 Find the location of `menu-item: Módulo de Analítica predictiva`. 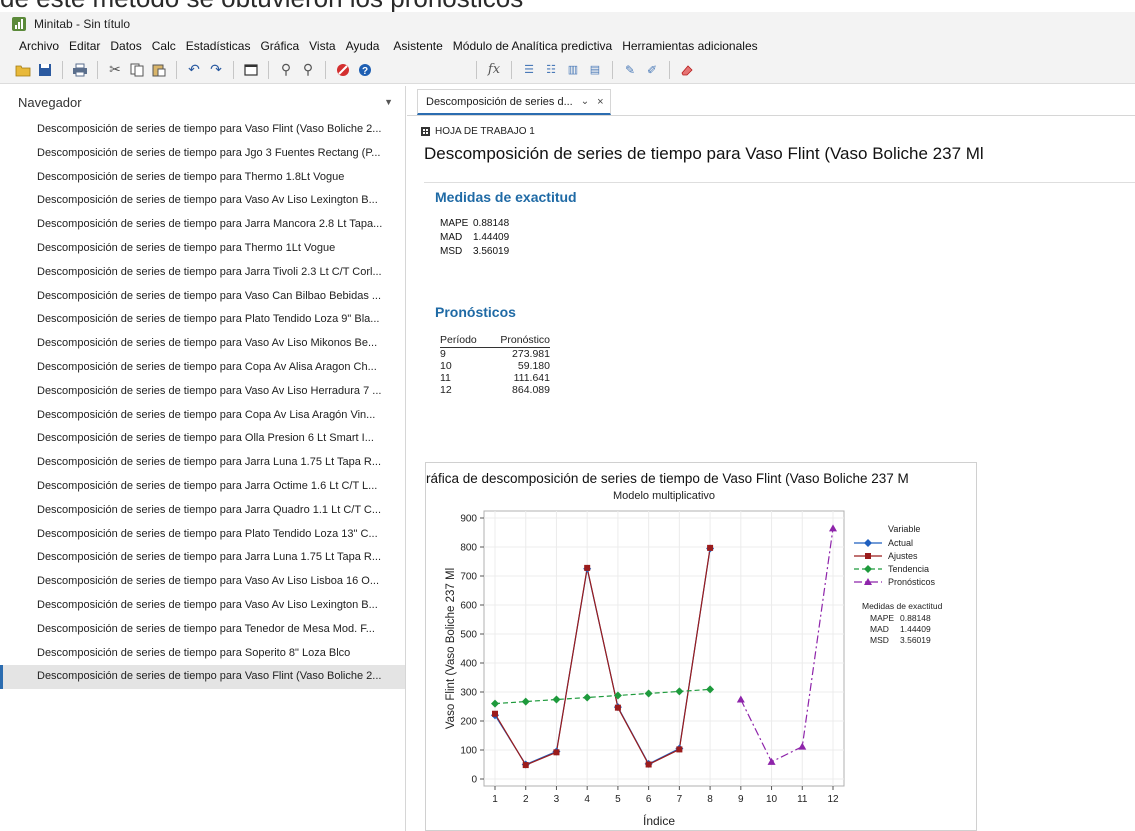

menu-item: Módulo de Analítica predictiva is located at coordinates (532, 46).